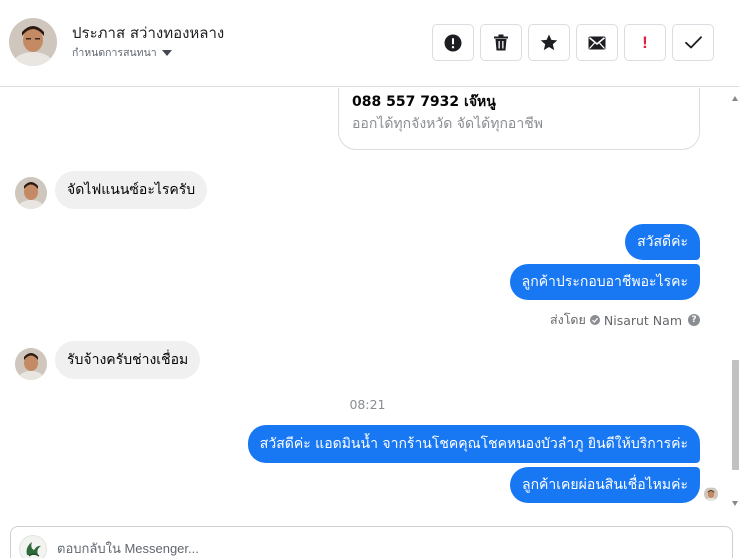 The image size is (739, 558). I want to click on contact-card-subtitle: ออกได้ทุกจังหวัด จัดได้ทุกอาชีพ, so click(447, 124).